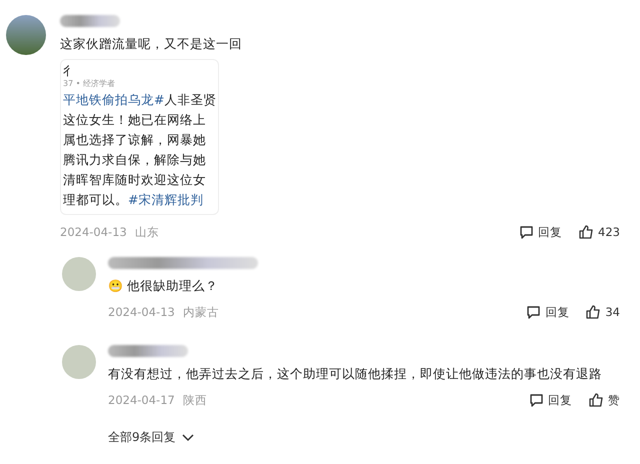 This screenshot has width=640, height=464. I want to click on quoted-post-line: 这位女生！她已在网络上, so click(135, 120).